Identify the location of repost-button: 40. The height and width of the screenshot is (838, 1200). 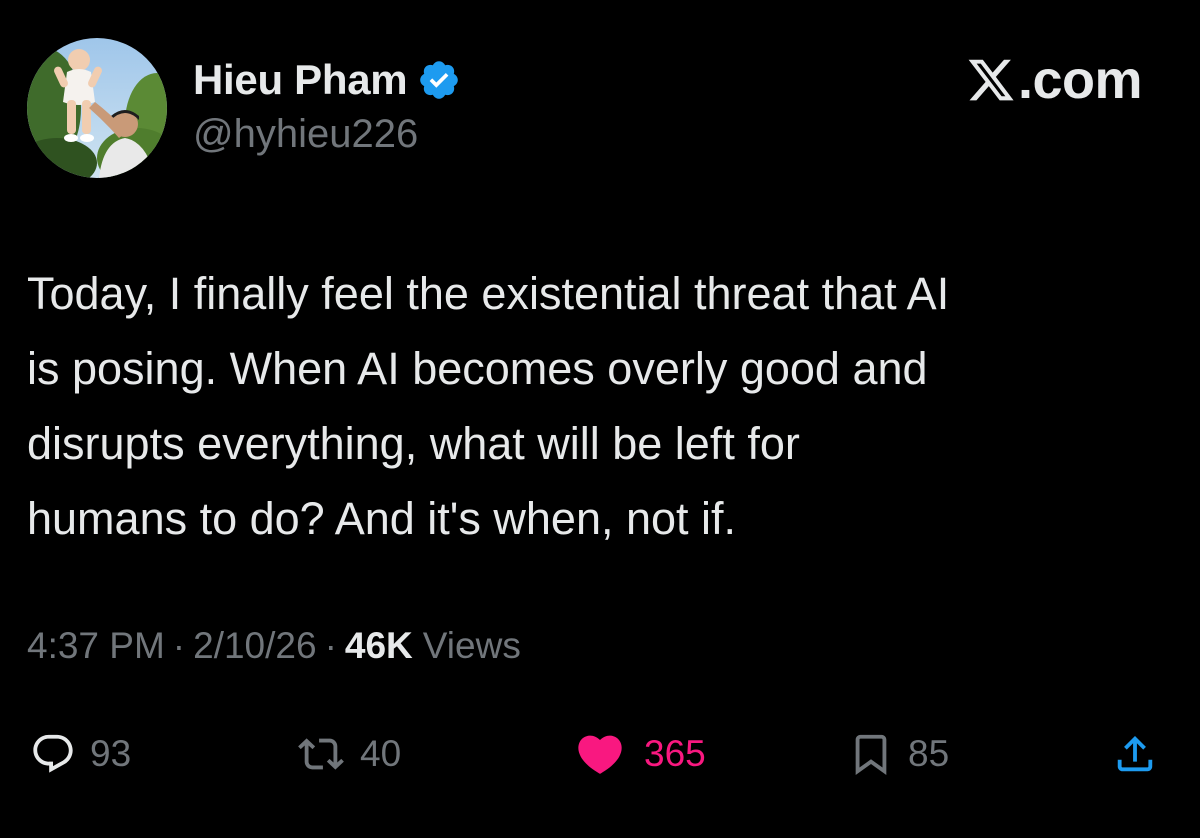
(348, 754).